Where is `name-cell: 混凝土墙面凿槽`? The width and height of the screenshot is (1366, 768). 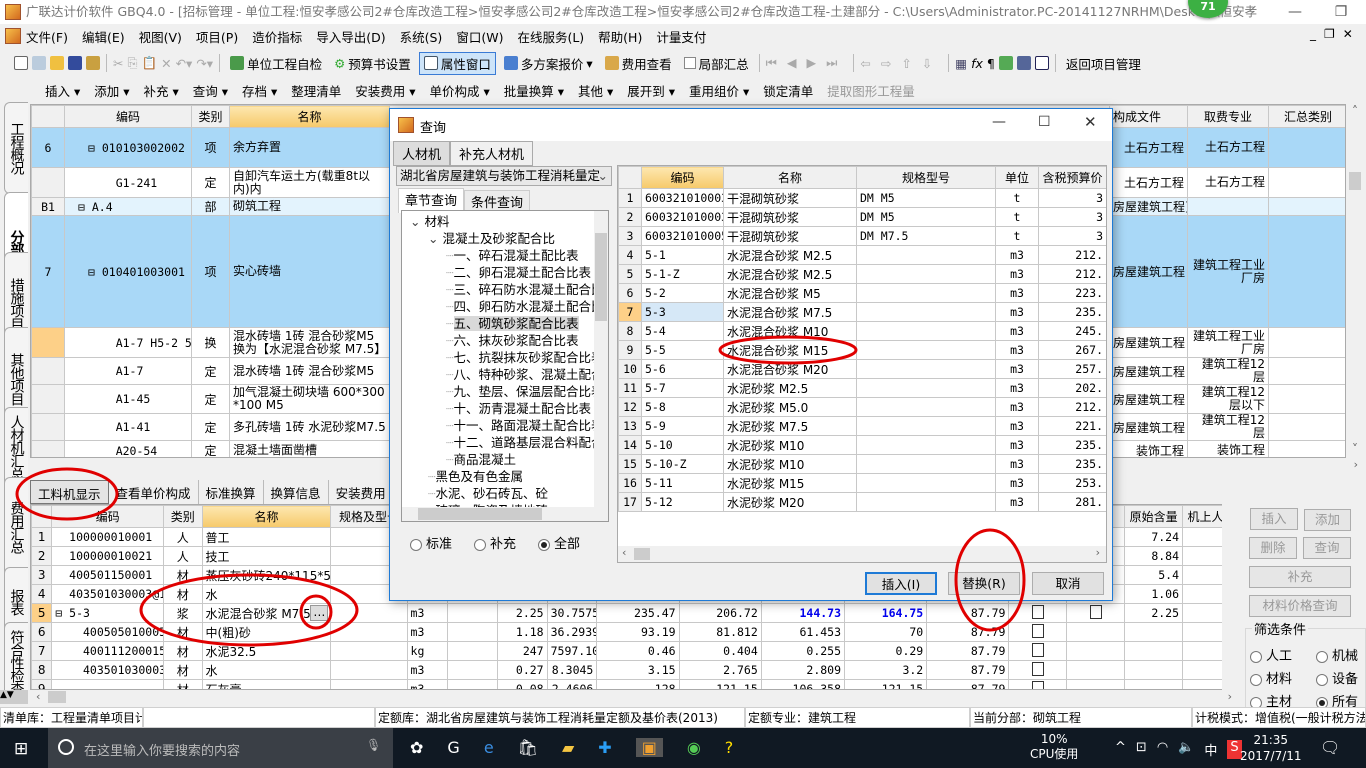 name-cell: 混凝土墙面凿槽 is located at coordinates (309, 448).